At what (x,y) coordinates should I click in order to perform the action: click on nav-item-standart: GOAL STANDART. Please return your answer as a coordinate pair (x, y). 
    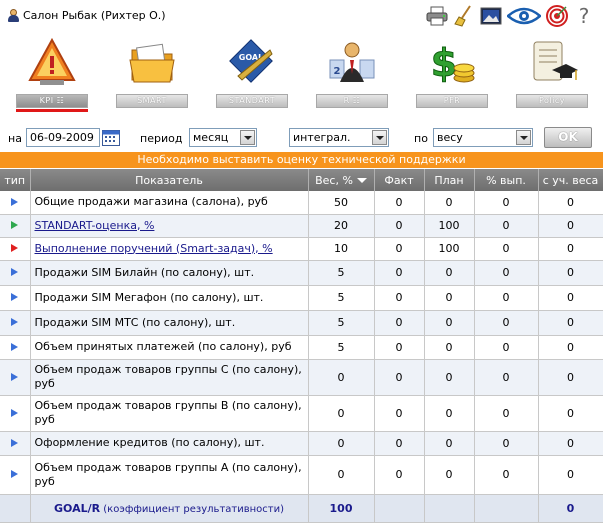
    Looking at the image, I should click on (252, 72).